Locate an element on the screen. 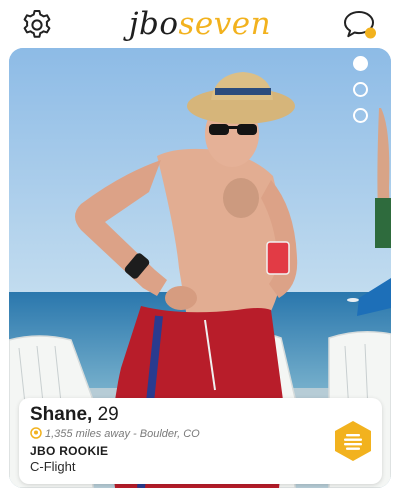 Image resolution: width=400 pixels, height=500 pixels. rank-badge: JBO ROOKIE is located at coordinates (69, 451).